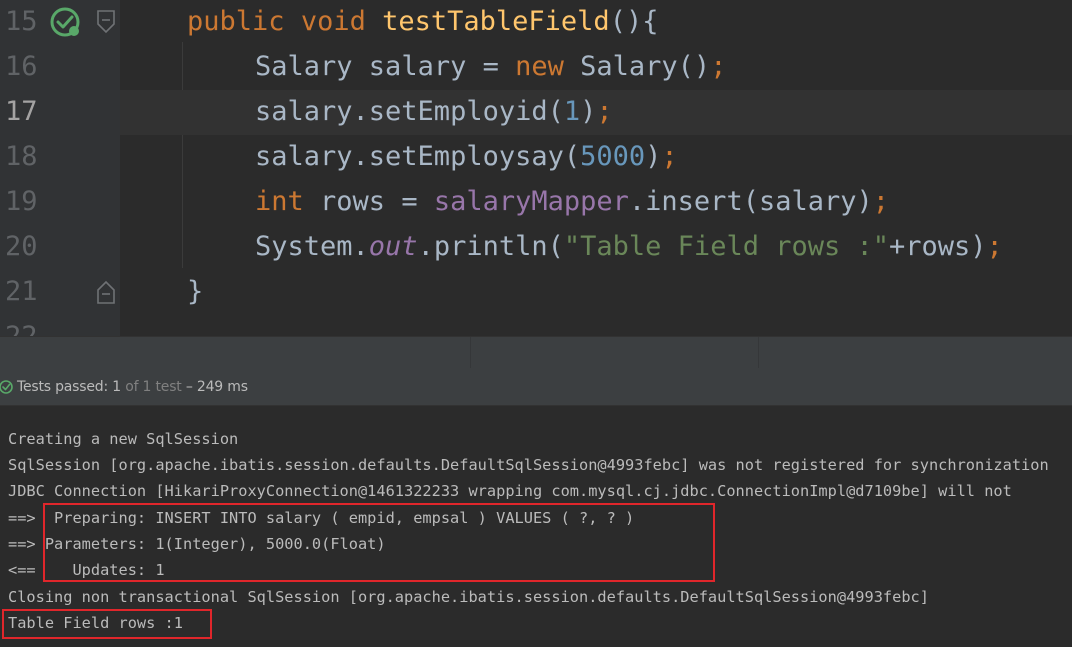 The image size is (1072, 647). Describe the element at coordinates (60, 292) in the screenshot. I see `gutter-line-21: 21` at that location.